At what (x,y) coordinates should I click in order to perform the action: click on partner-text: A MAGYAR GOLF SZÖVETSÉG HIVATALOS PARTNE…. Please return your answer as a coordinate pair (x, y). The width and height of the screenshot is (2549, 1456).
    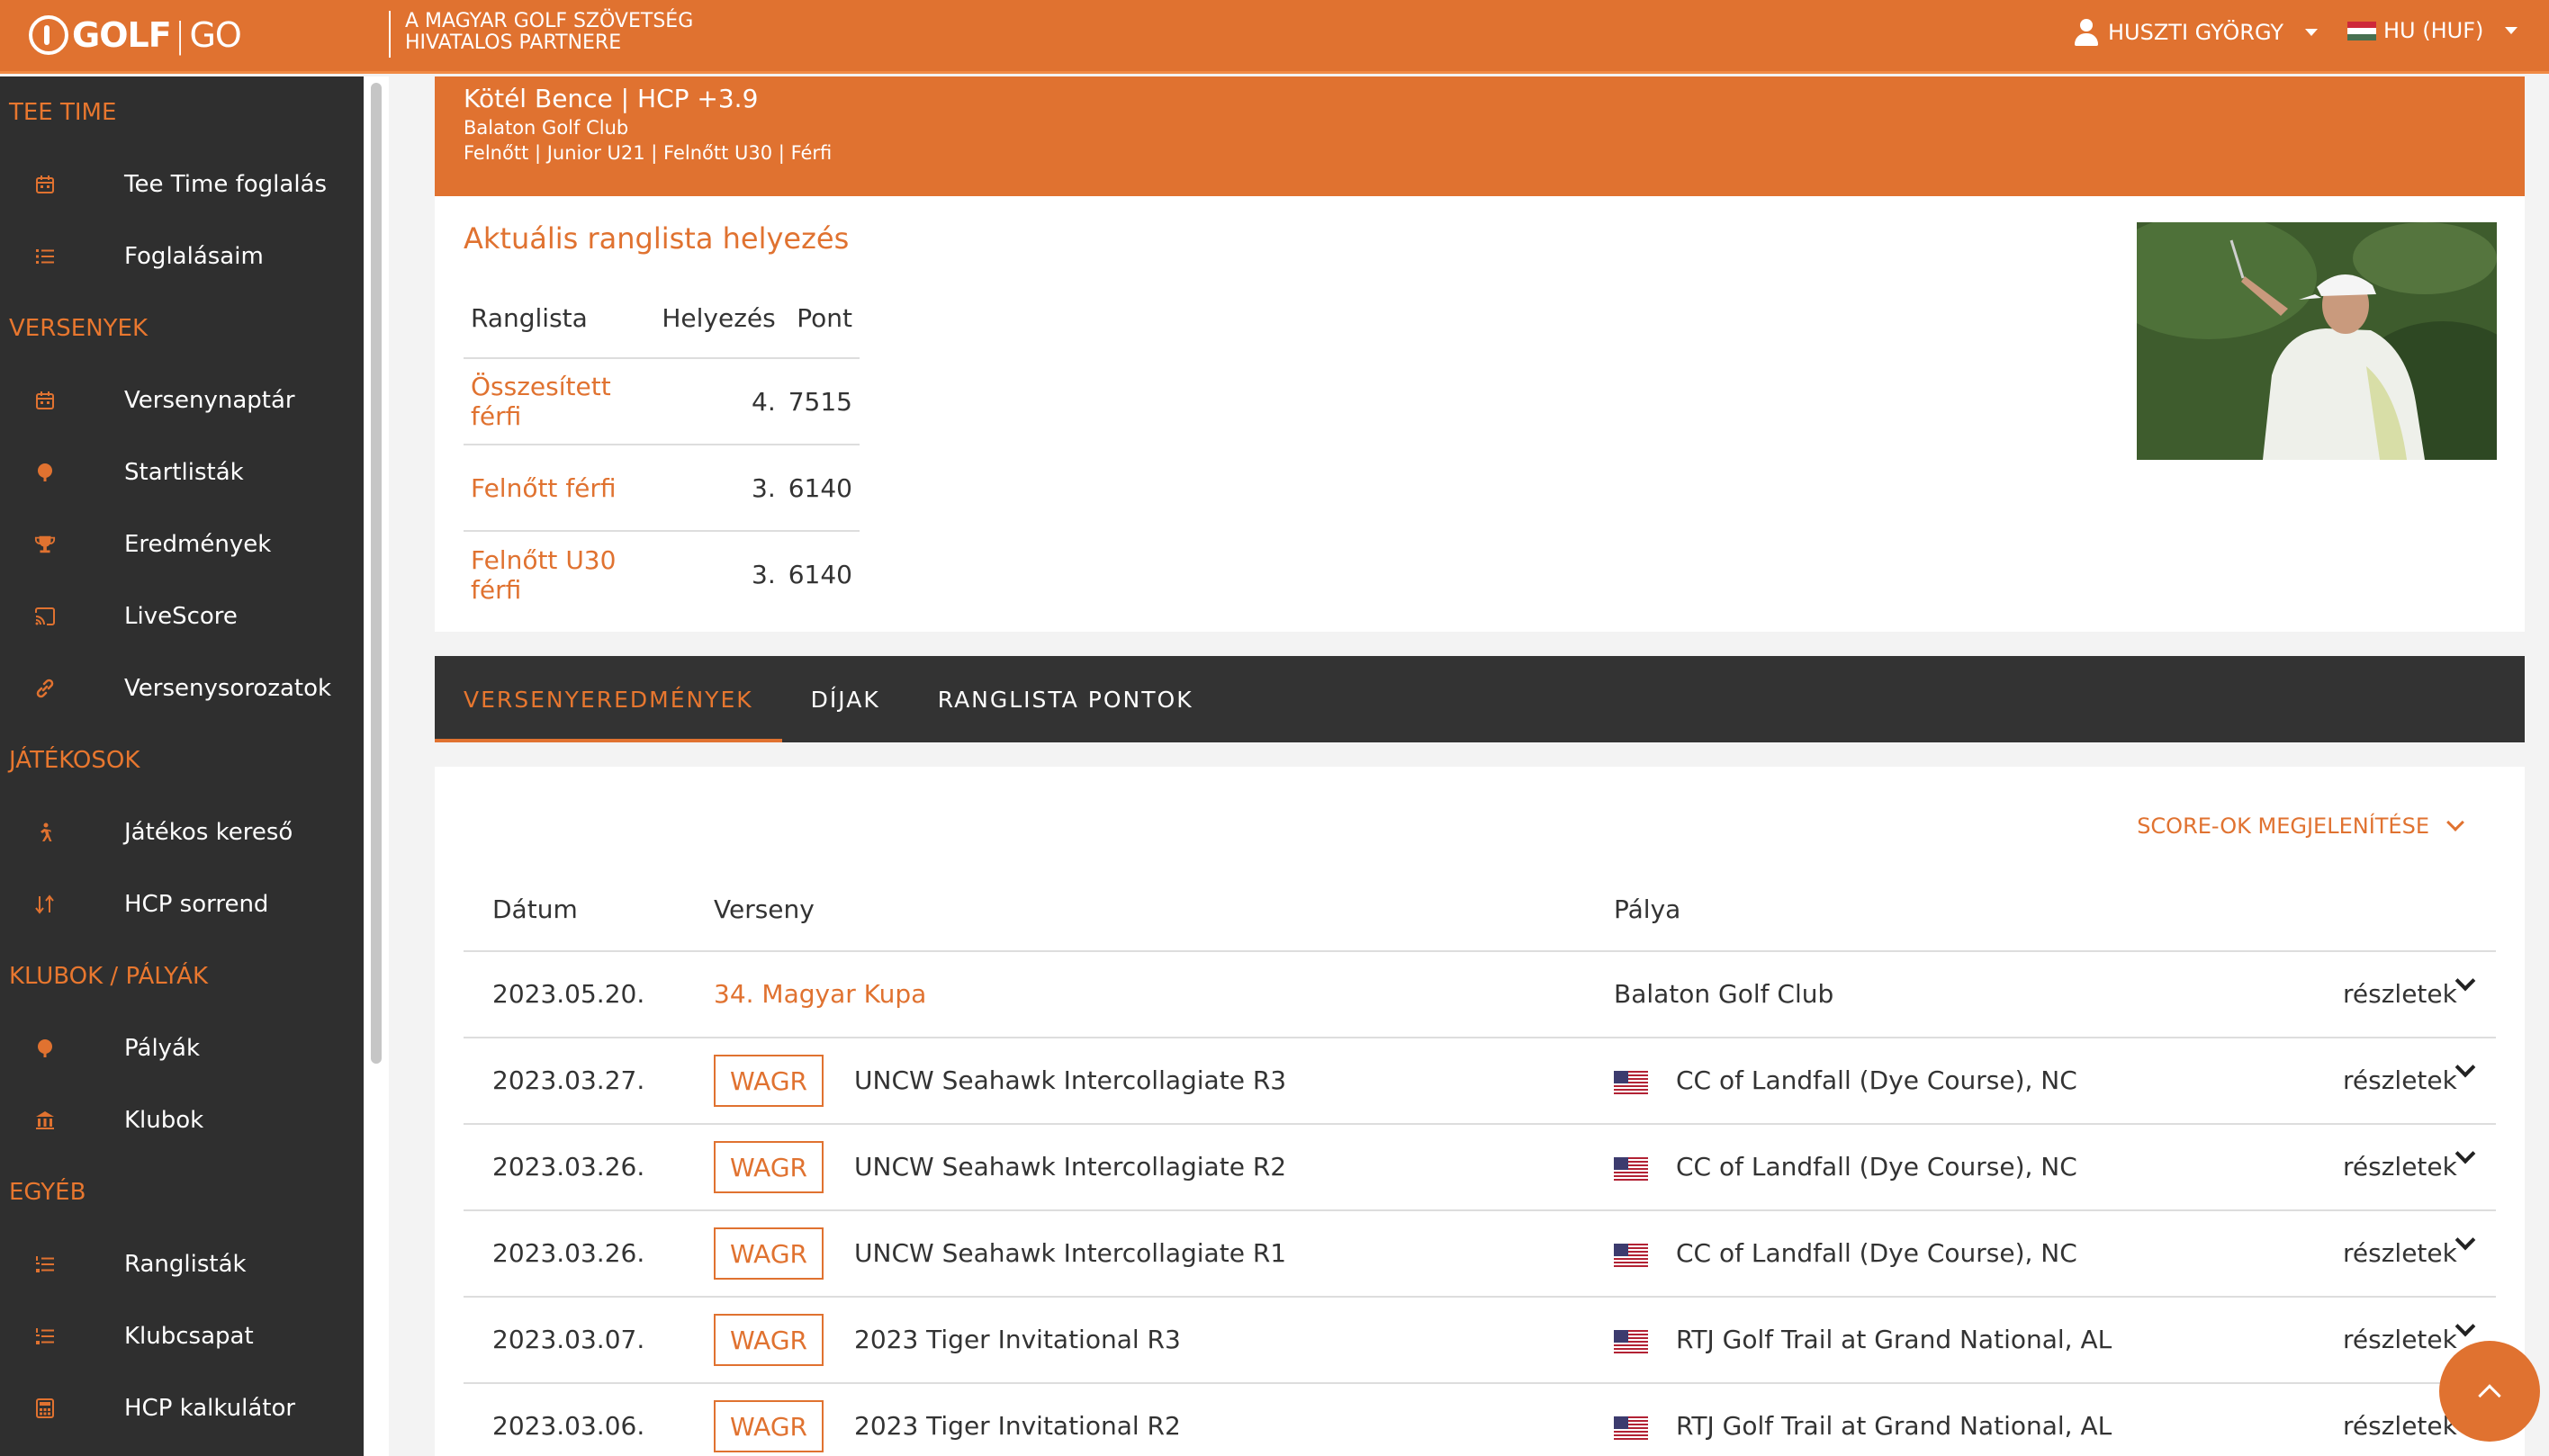
    Looking at the image, I should click on (541, 34).